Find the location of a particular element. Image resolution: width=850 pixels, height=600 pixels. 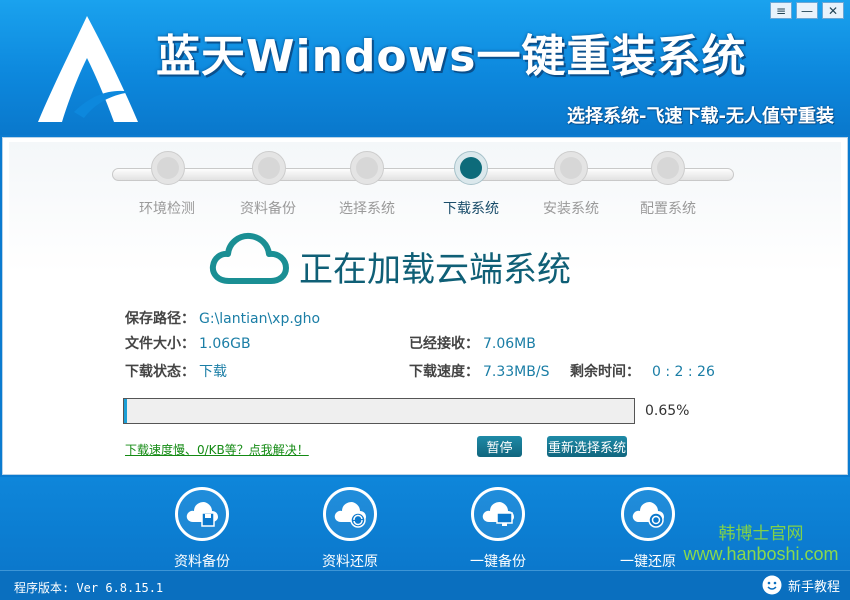

one-click-backup-label: 一键备份 is located at coordinates (498, 562).